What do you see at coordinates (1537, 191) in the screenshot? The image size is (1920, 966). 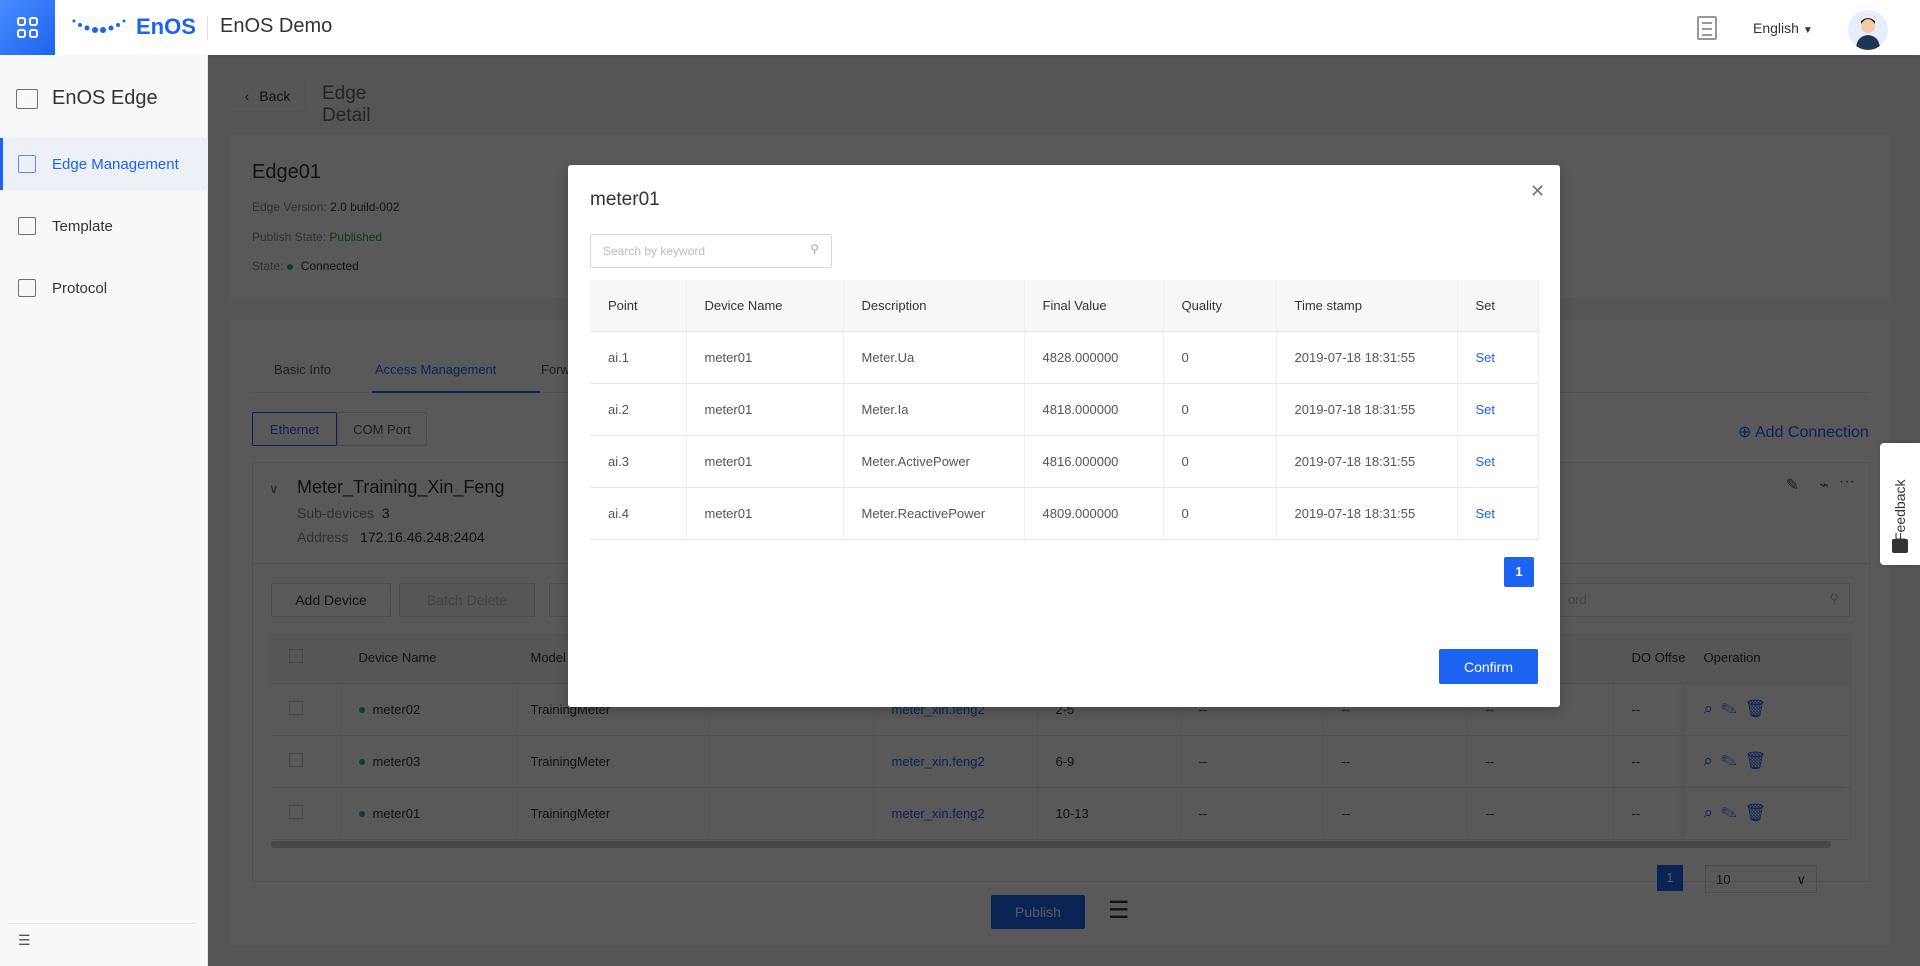 I see `close-icon: ✕` at bounding box center [1537, 191].